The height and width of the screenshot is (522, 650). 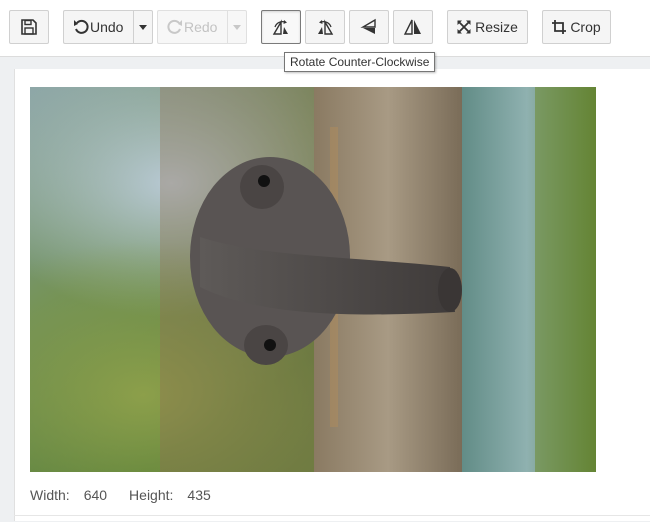 I want to click on flip-horizontal-button, so click(x=413, y=27).